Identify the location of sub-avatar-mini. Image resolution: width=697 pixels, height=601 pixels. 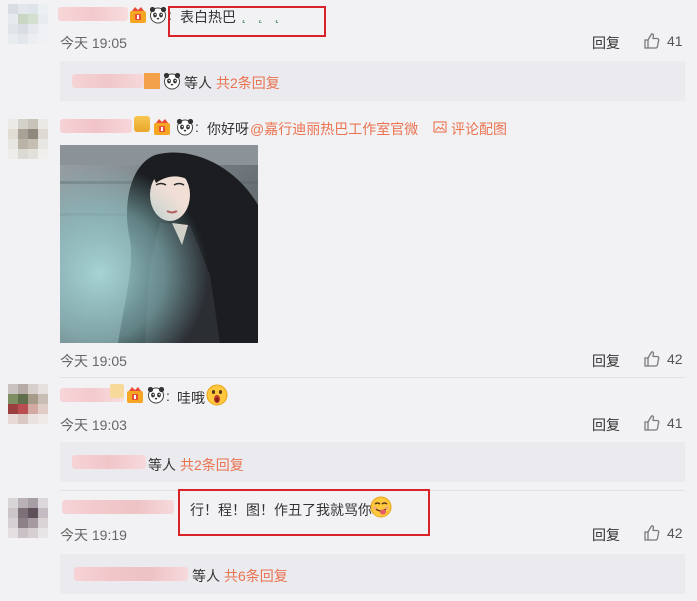
(152, 81).